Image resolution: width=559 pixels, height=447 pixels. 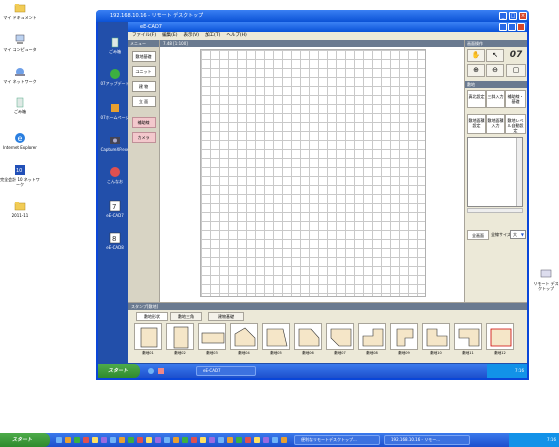 What do you see at coordinates (20, 175) in the screenshot?
I see `desktop-icon-kanzen-kaikei: 10 完全会計 10 ネットワーク` at bounding box center [20, 175].